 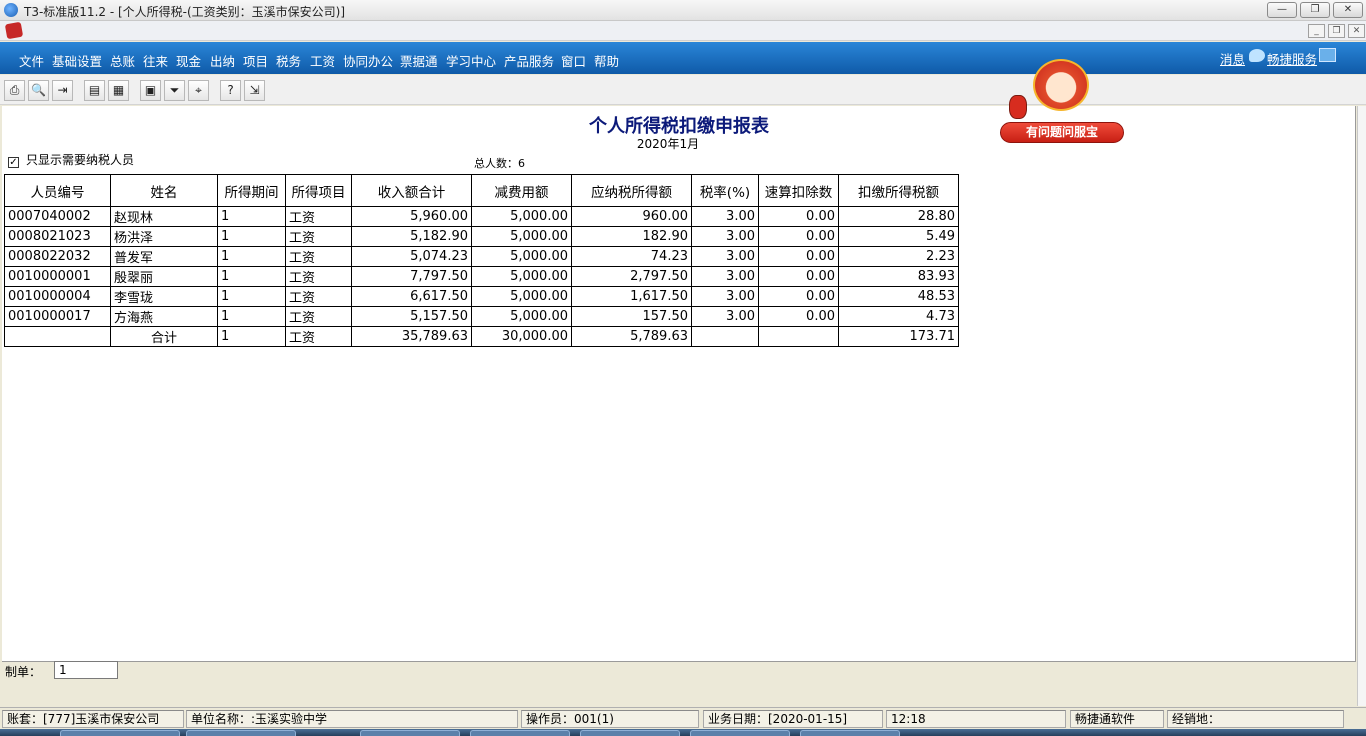 What do you see at coordinates (118, 90) in the screenshot?
I see `grid-icon: ▦` at bounding box center [118, 90].